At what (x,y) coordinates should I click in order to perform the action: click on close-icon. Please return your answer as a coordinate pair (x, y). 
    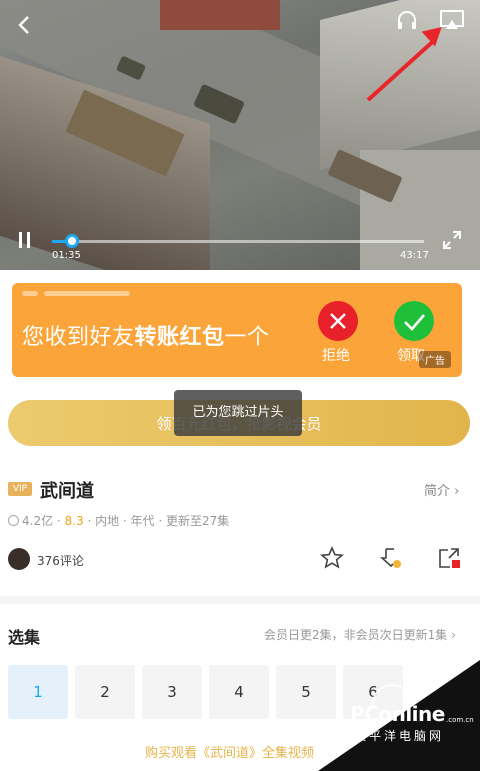
    Looking at the image, I should click on (338, 321).